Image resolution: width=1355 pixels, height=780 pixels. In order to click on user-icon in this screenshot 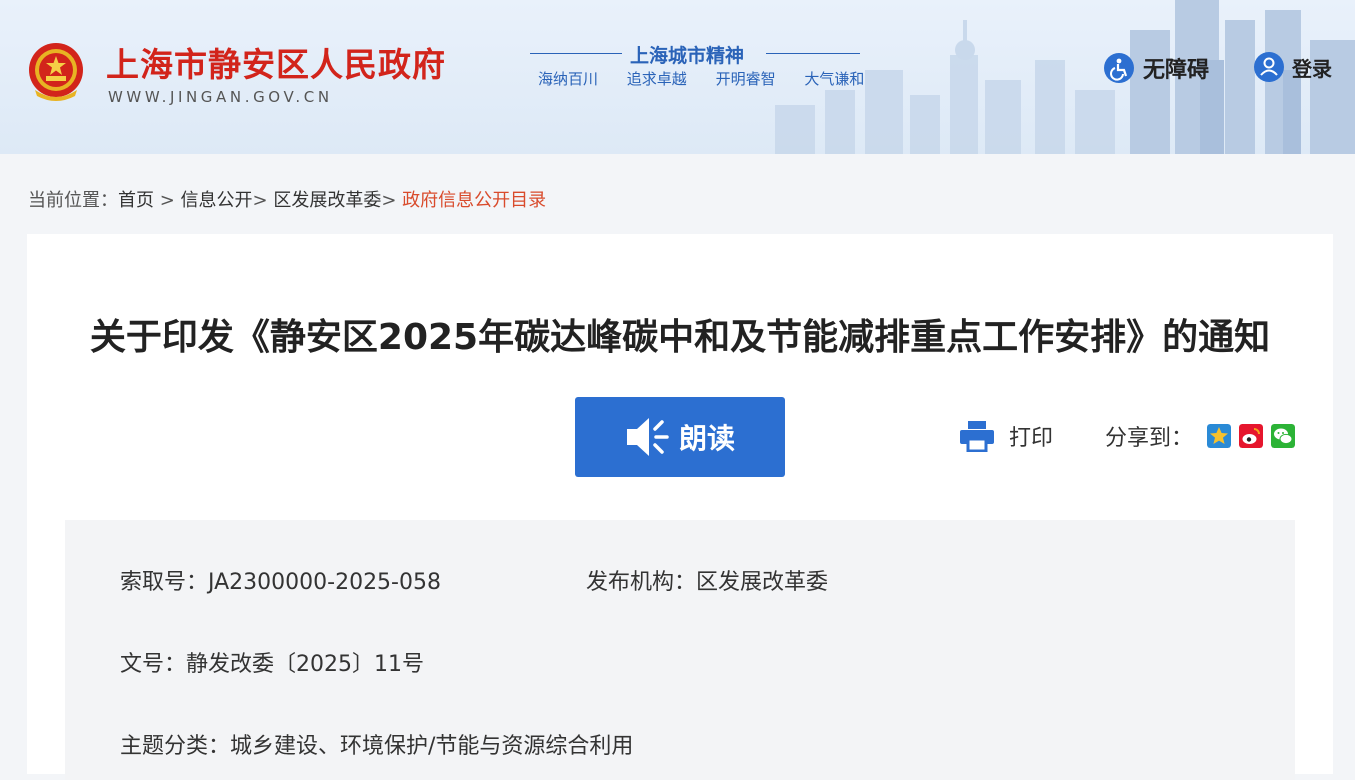, I will do `click(1269, 67)`.